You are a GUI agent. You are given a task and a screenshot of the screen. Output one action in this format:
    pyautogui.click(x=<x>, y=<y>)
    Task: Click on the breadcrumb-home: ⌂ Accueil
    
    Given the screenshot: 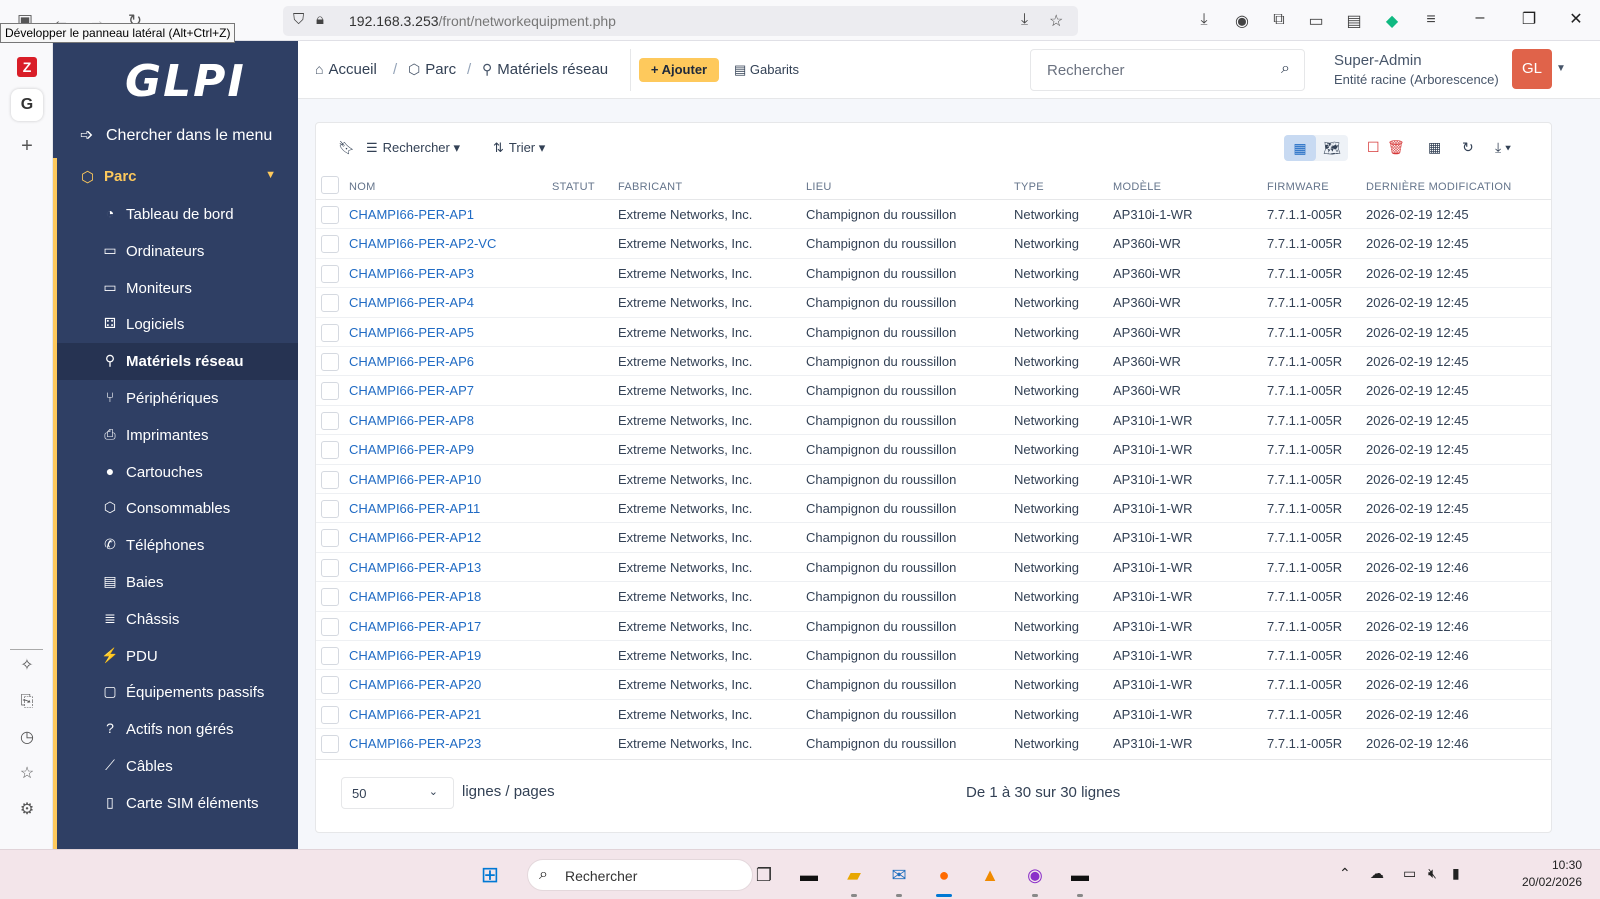 What is the action you would take?
    pyautogui.click(x=346, y=69)
    